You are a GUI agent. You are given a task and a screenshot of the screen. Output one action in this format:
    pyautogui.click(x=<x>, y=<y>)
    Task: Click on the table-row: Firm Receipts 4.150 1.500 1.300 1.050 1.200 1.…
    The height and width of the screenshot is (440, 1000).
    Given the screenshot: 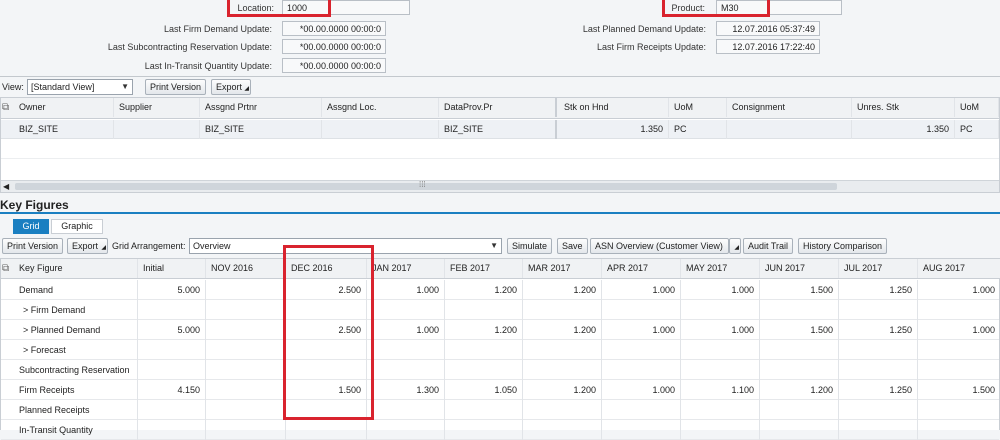 What is the action you would take?
    pyautogui.click(x=500, y=390)
    